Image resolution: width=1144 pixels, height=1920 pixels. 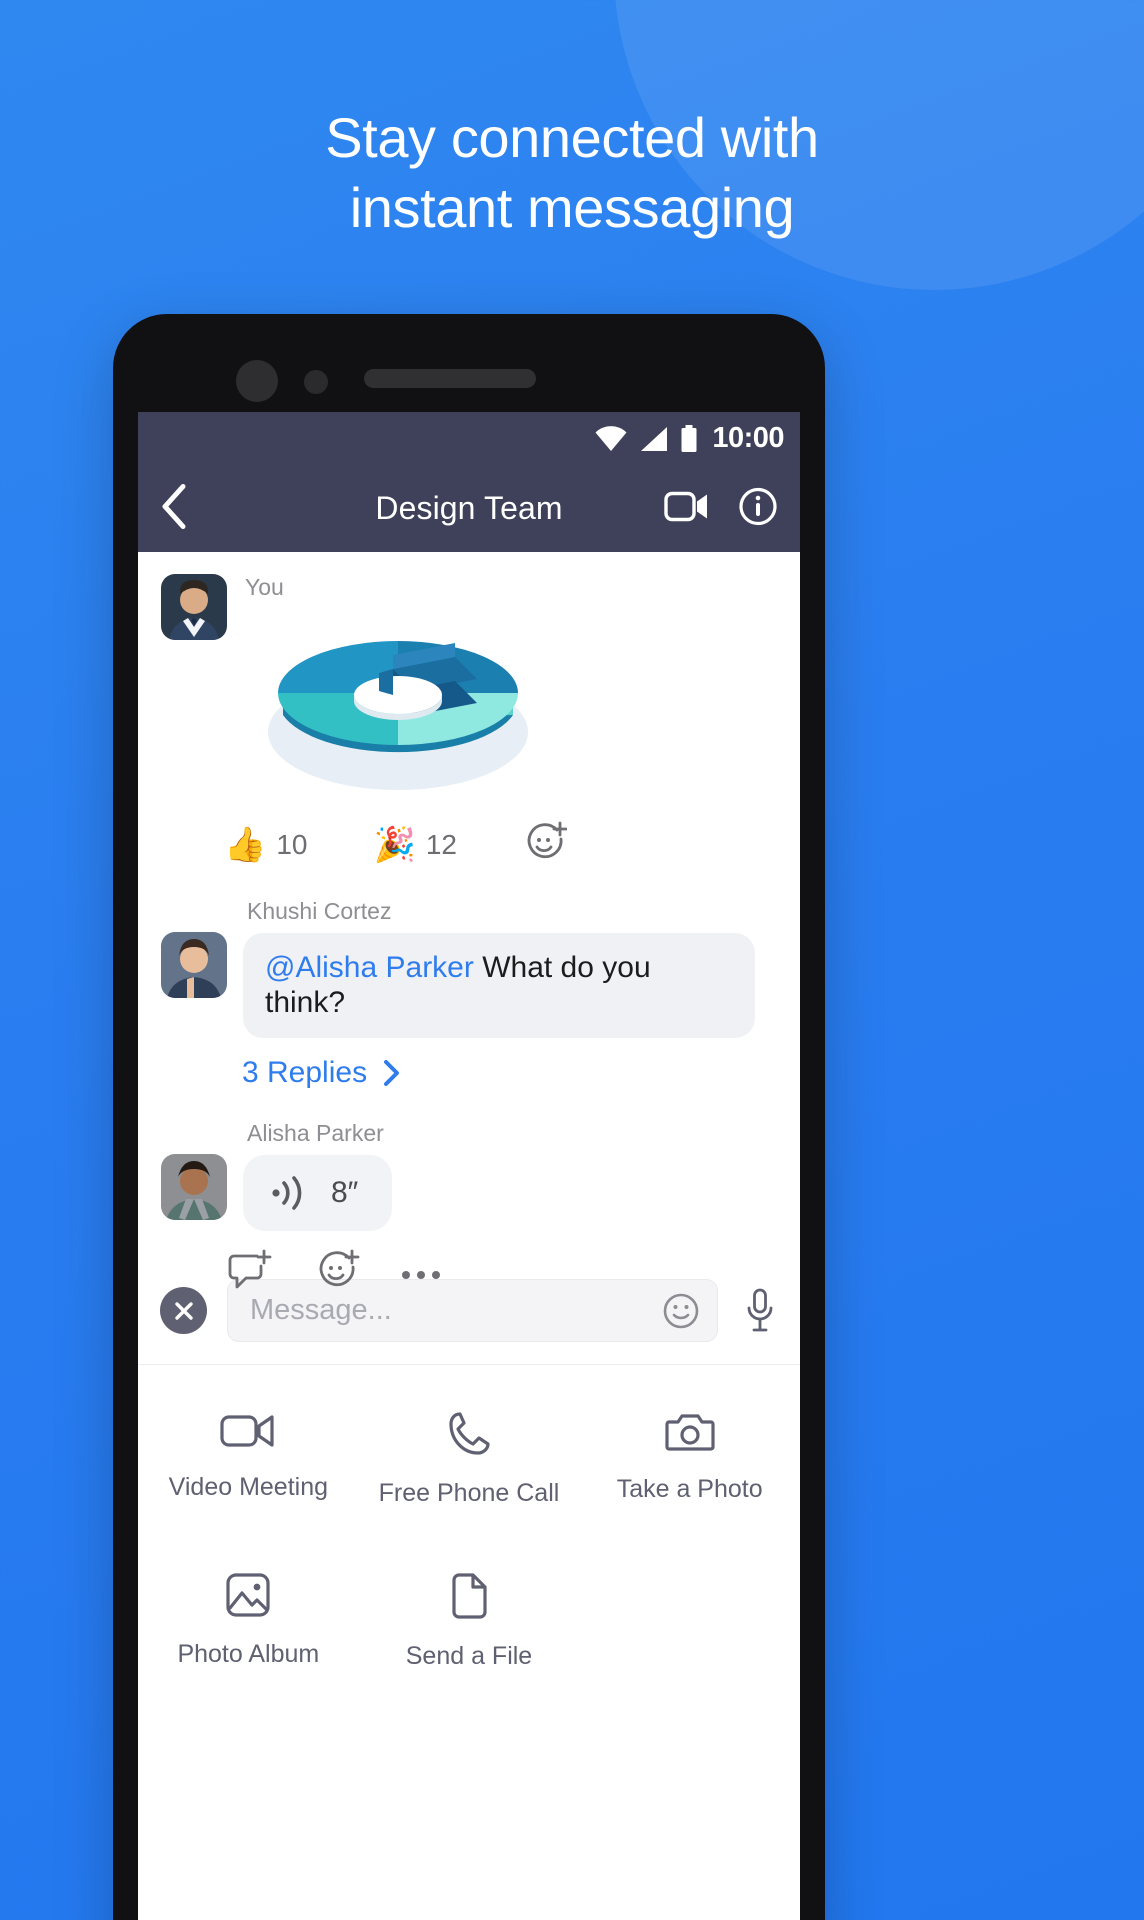 What do you see at coordinates (250, 1269) in the screenshot?
I see `reply-comment-icon` at bounding box center [250, 1269].